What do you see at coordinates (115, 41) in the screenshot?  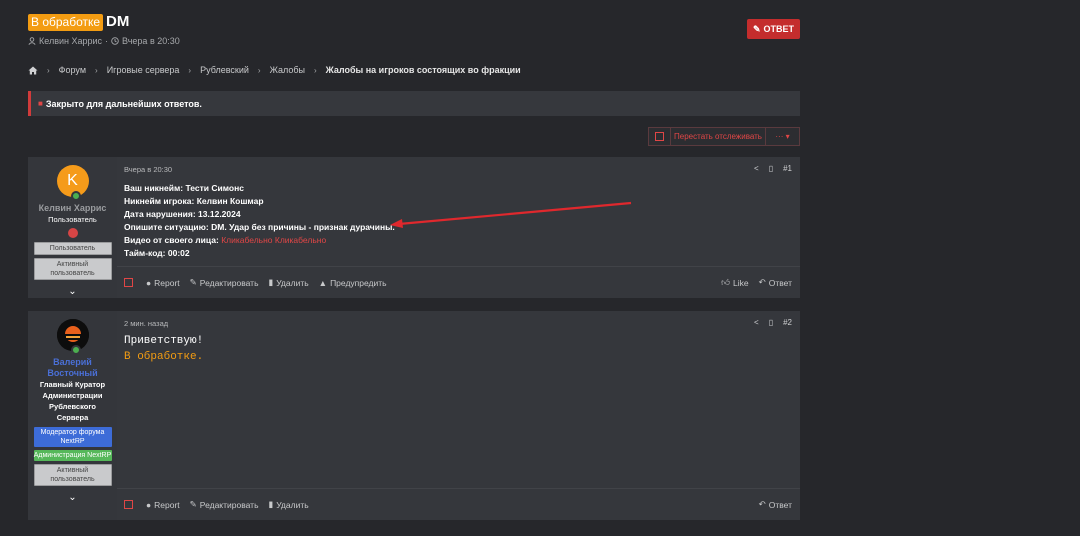 I see `clock-icon` at bounding box center [115, 41].